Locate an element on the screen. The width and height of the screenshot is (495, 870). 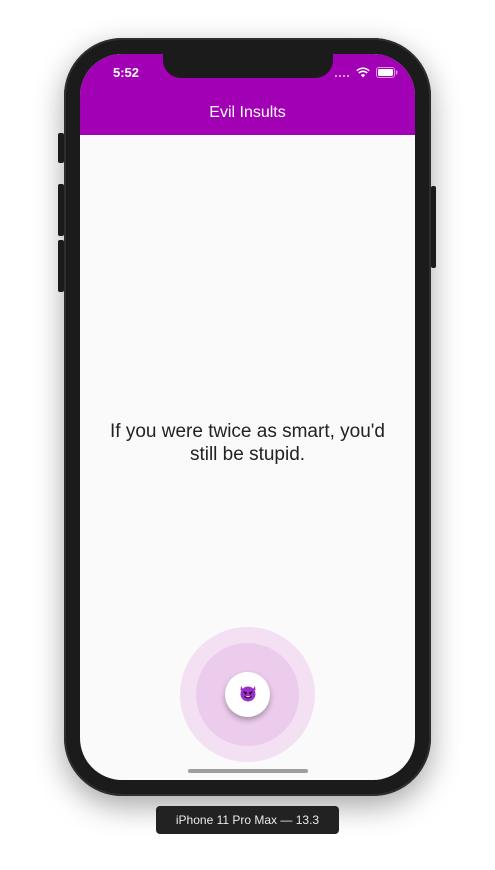
new-insult-button is located at coordinates (247, 694).